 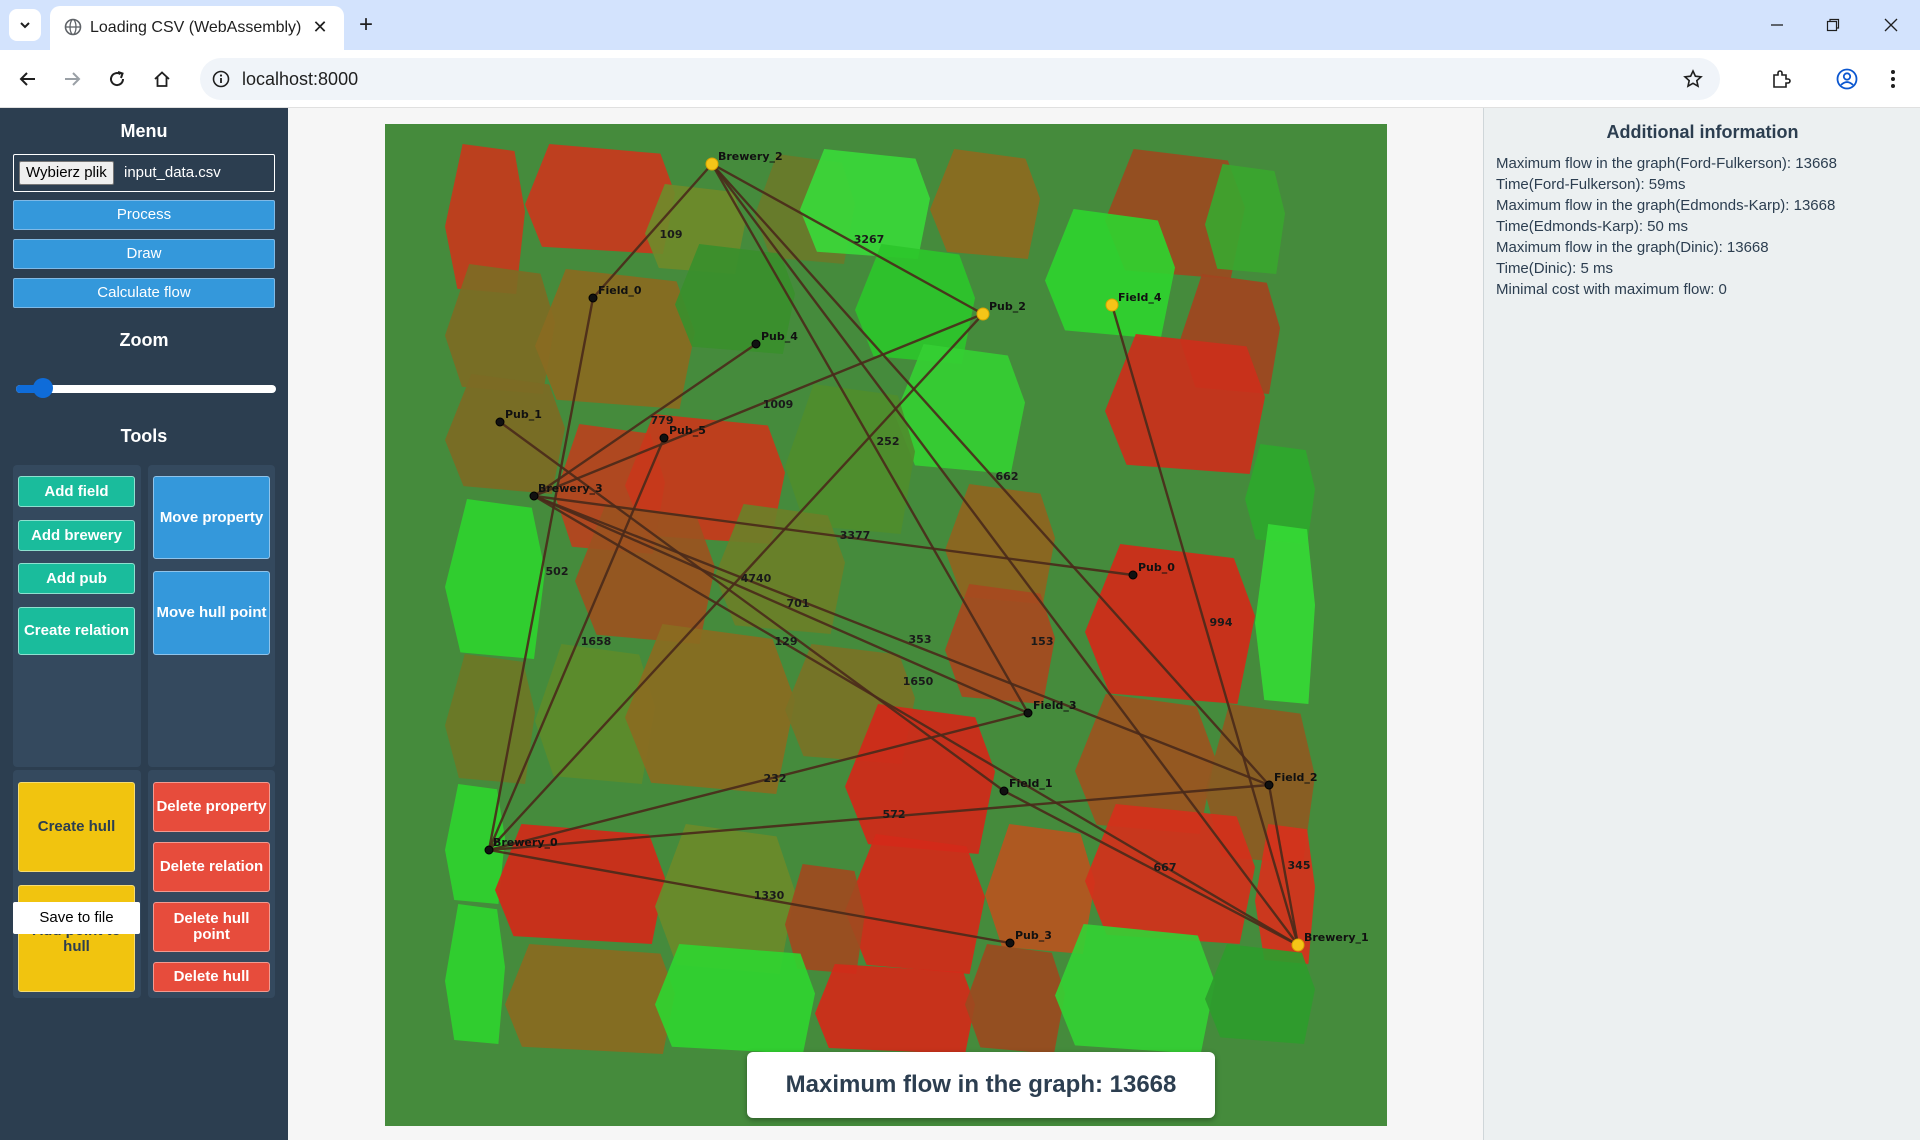 I want to click on add-field-button: Add field, so click(x=76, y=491).